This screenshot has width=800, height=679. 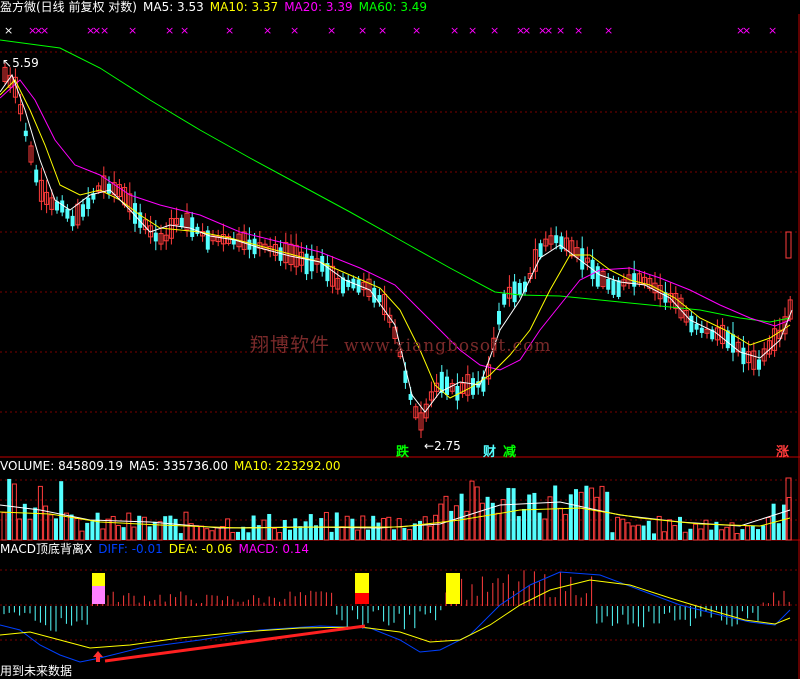 What do you see at coordinates (178, 466) in the screenshot?
I see `volume-ma5-readout: MA5: 335736.00` at bounding box center [178, 466].